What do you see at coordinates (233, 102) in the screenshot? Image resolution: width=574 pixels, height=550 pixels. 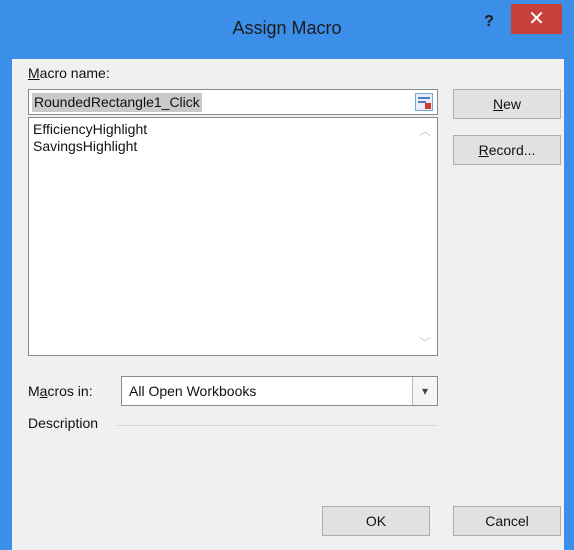 I see `macro-name-input: RoundedRectangle1_Click` at bounding box center [233, 102].